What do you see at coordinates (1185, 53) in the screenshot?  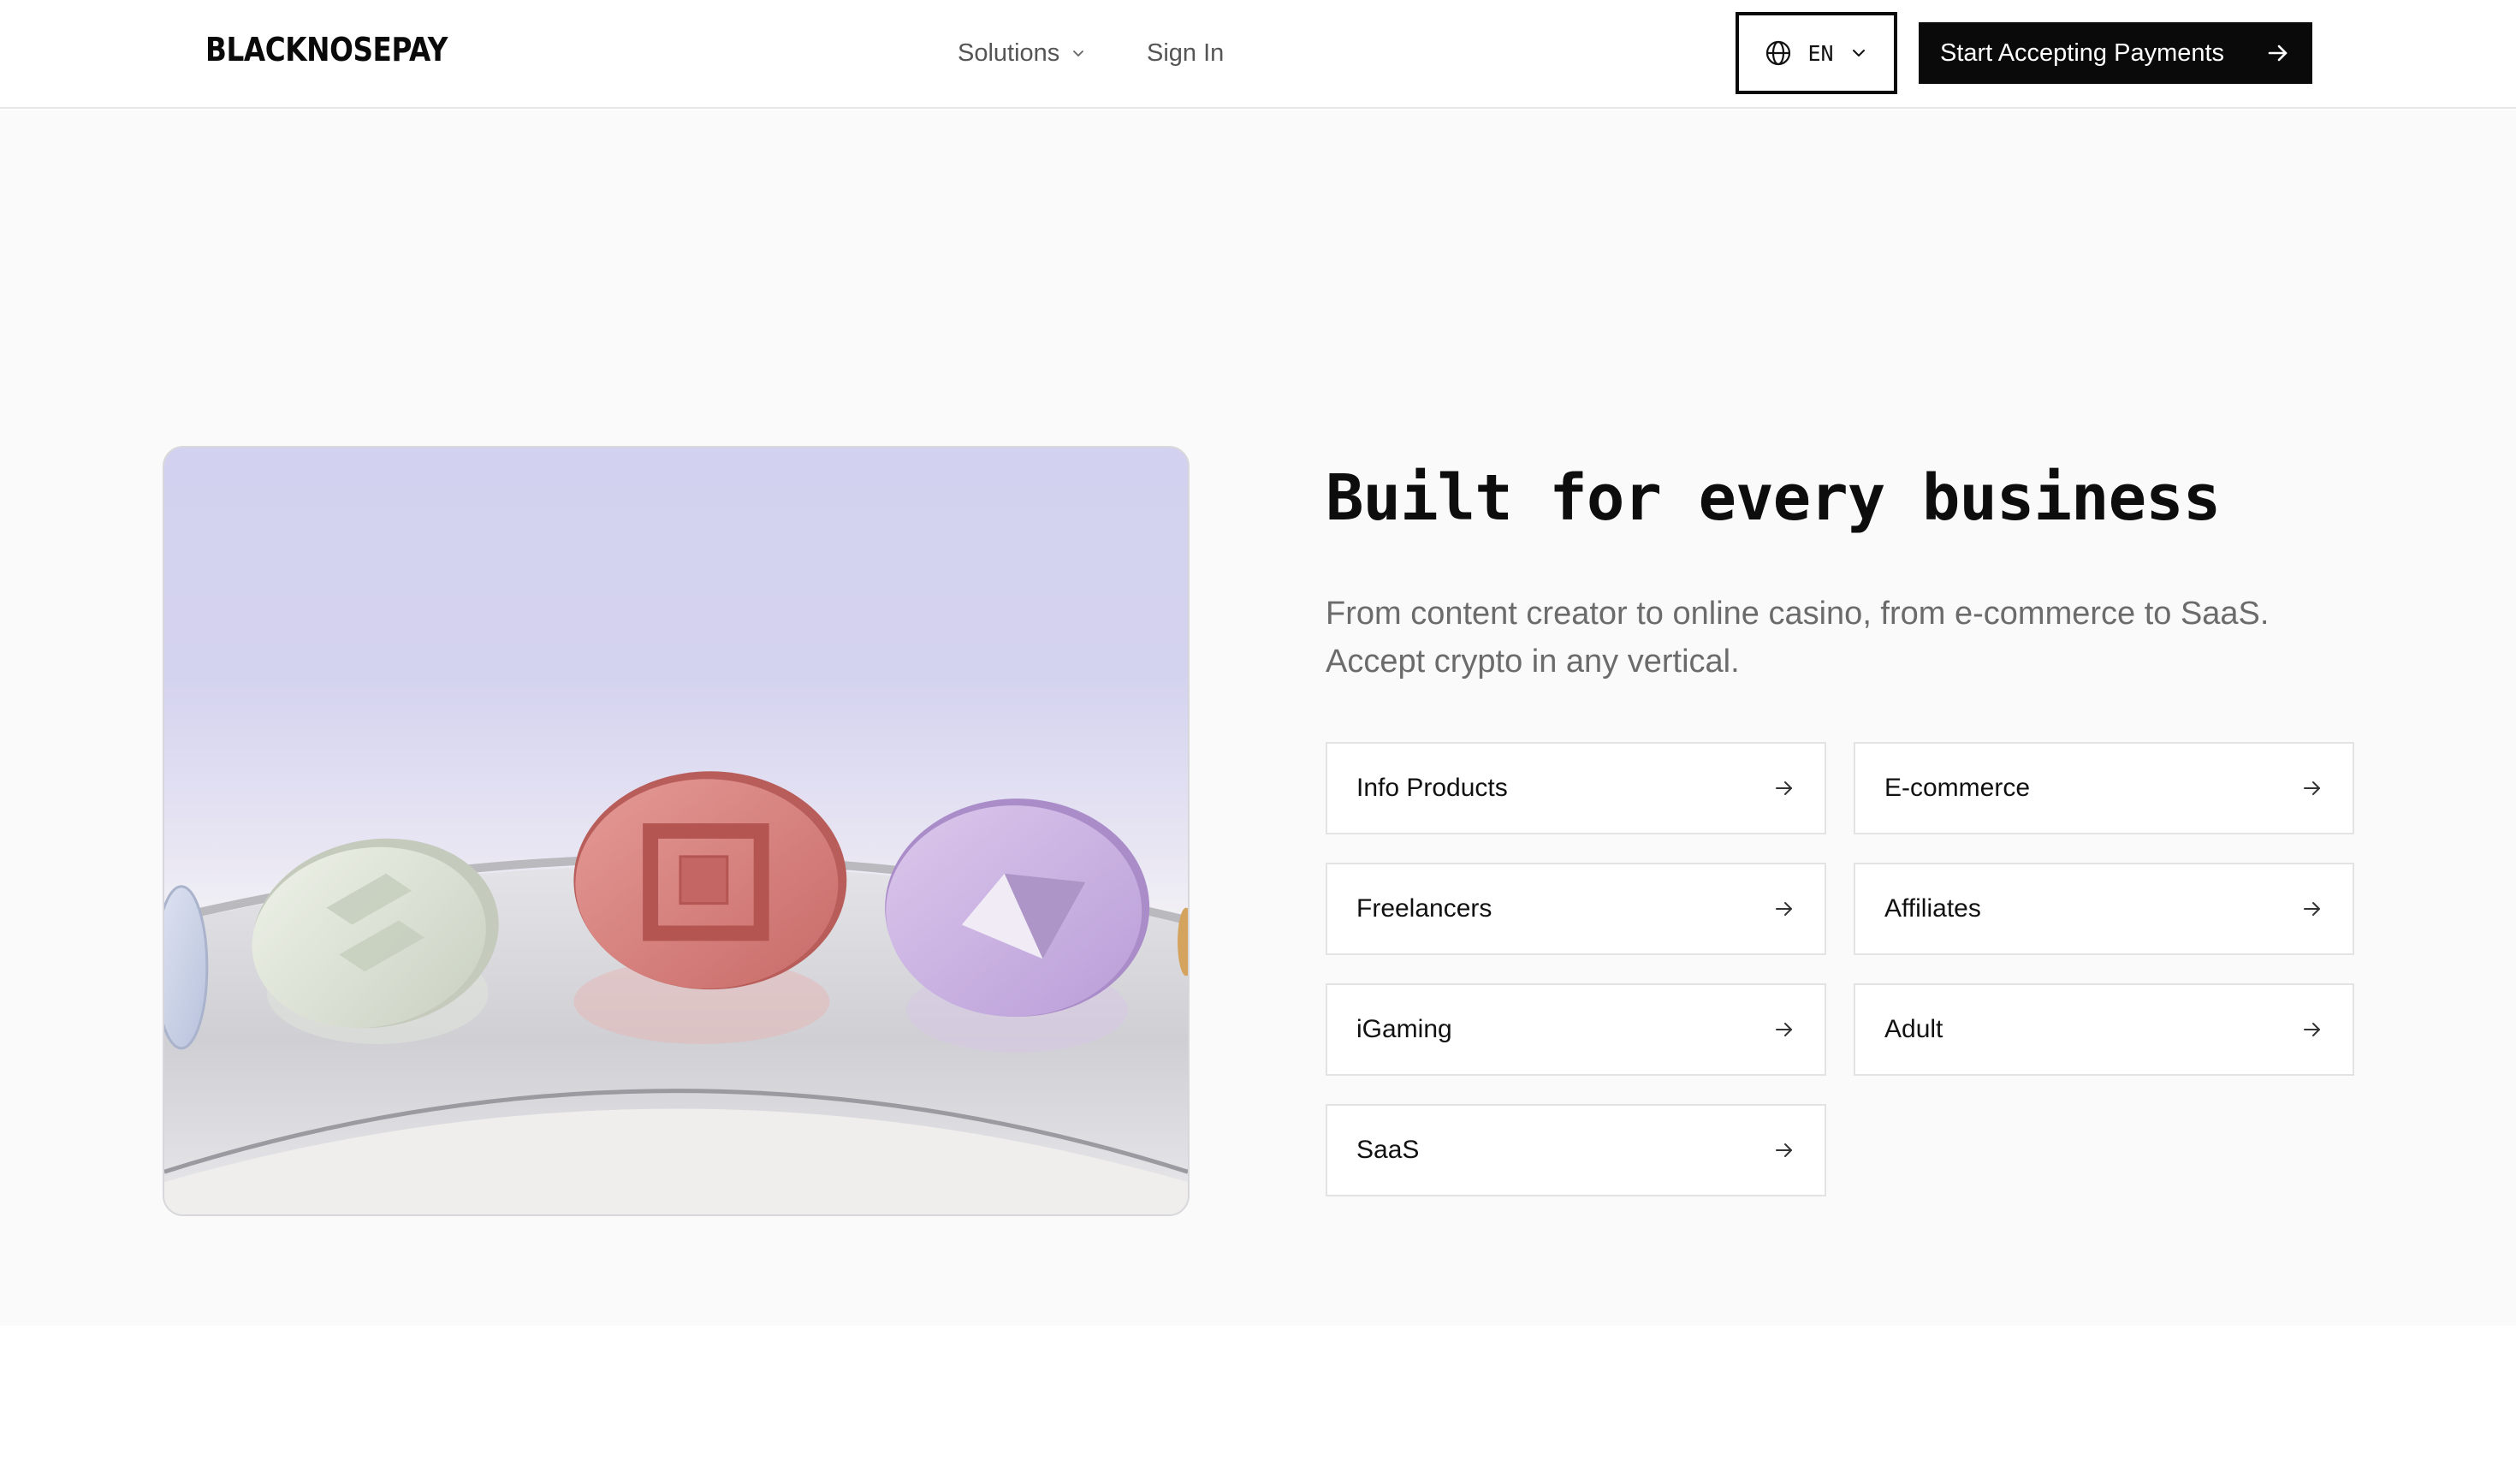 I see `nav-sign-in-link: Sign In` at bounding box center [1185, 53].